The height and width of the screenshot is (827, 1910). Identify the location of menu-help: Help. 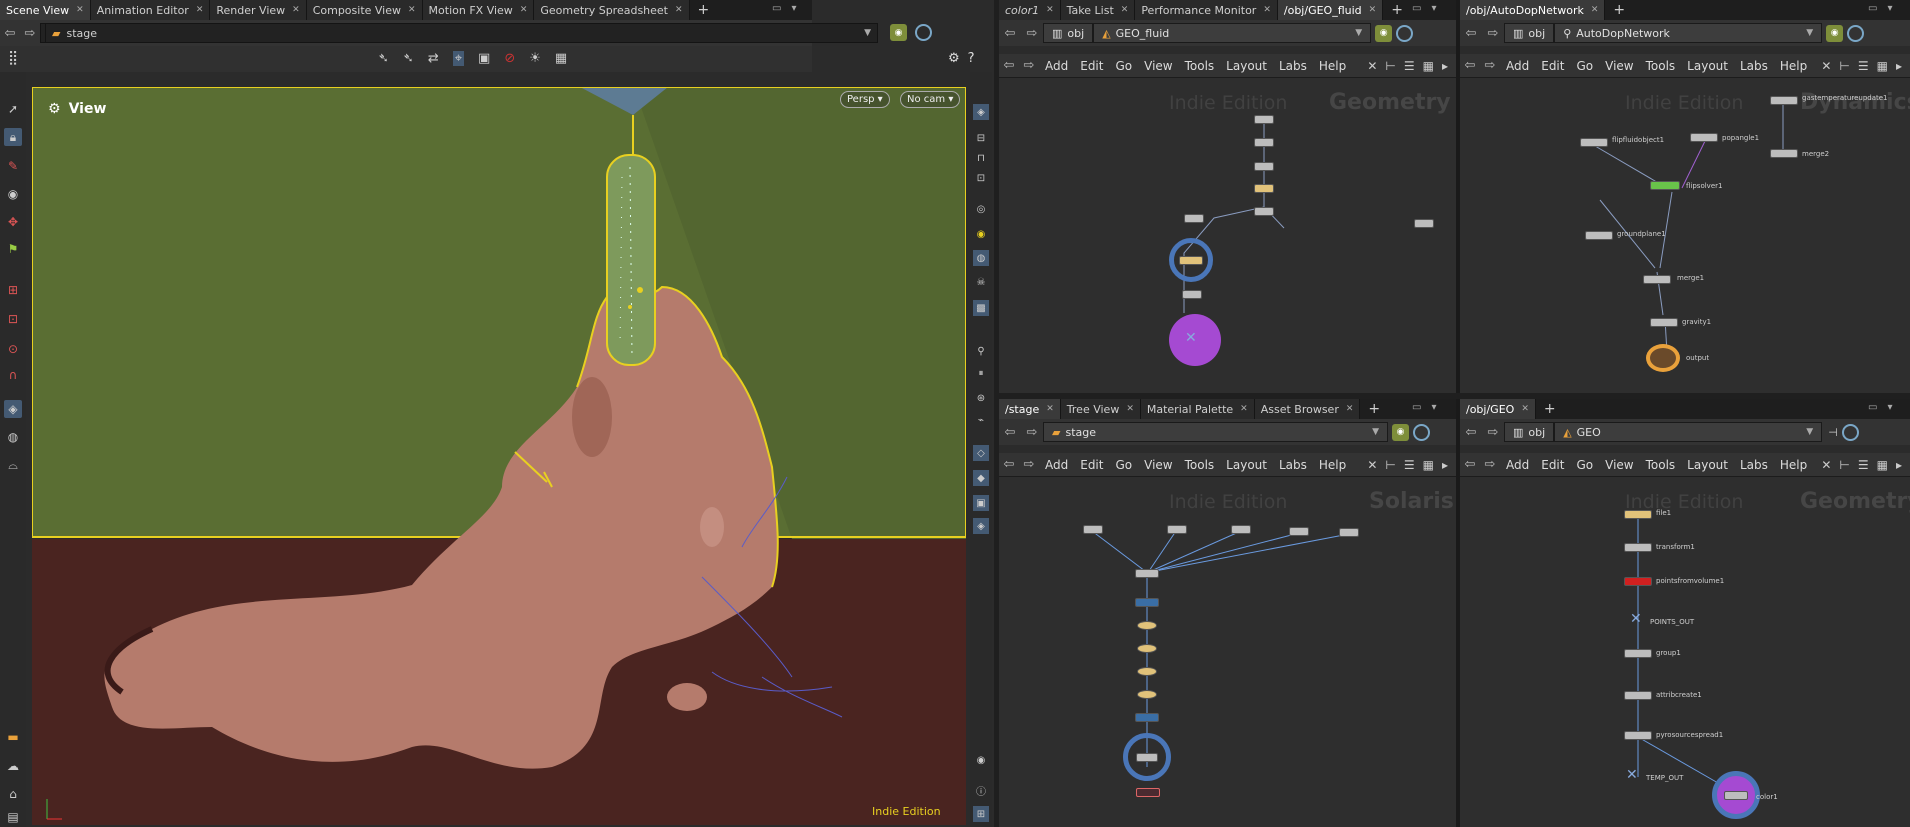
(1793, 66).